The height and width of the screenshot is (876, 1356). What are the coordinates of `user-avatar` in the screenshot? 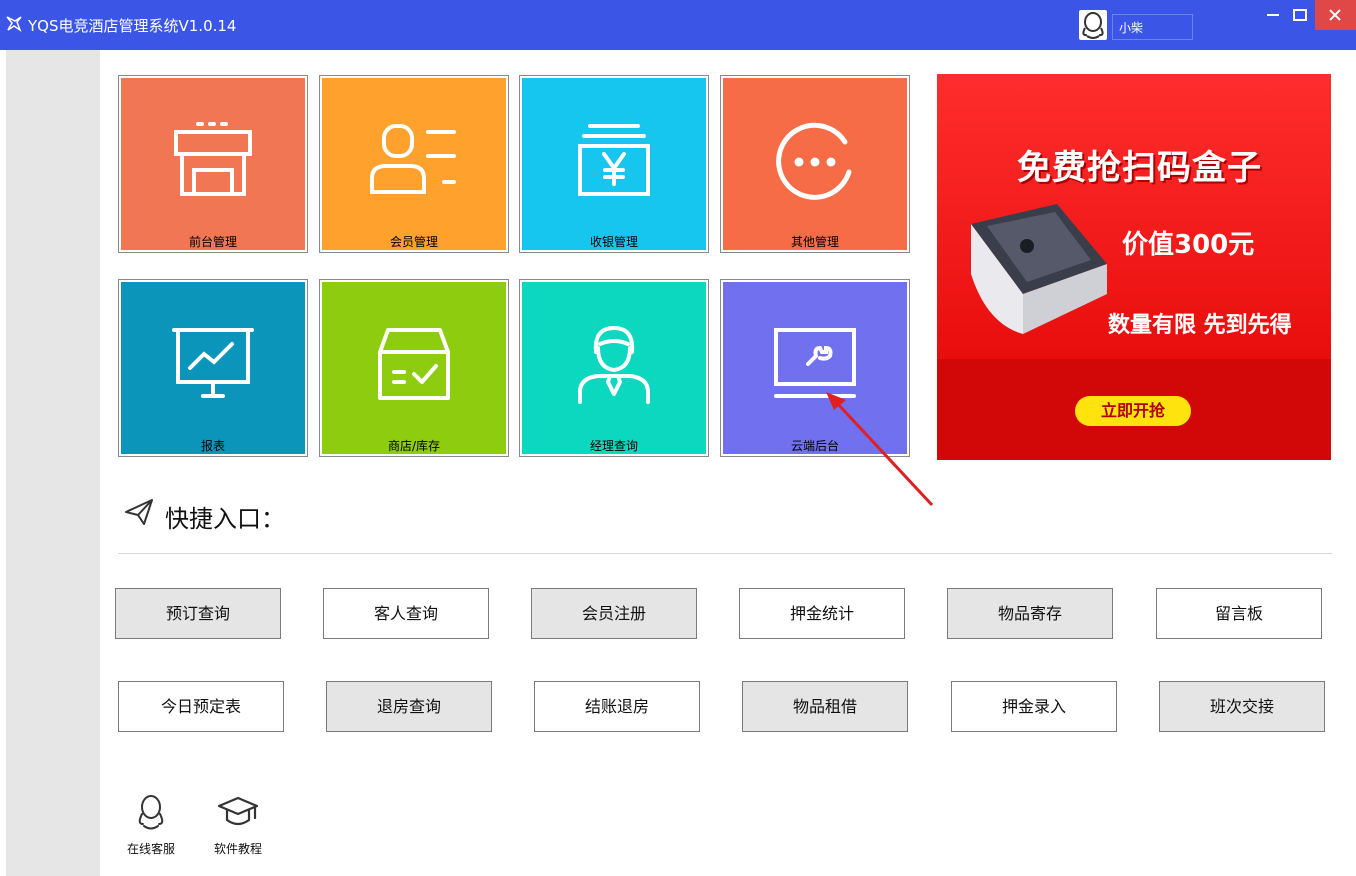 It's located at (1093, 25).